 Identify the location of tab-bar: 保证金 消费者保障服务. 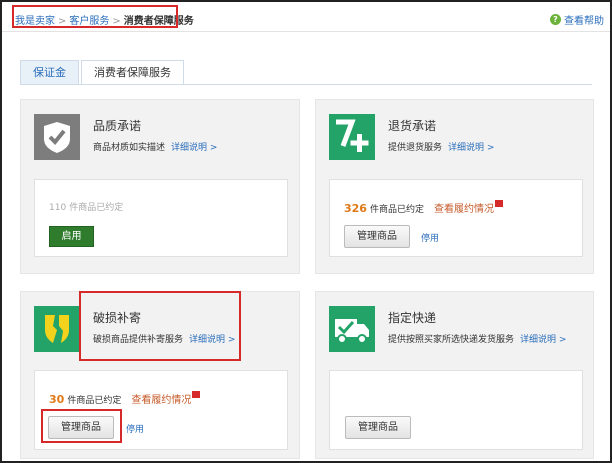
(103, 72).